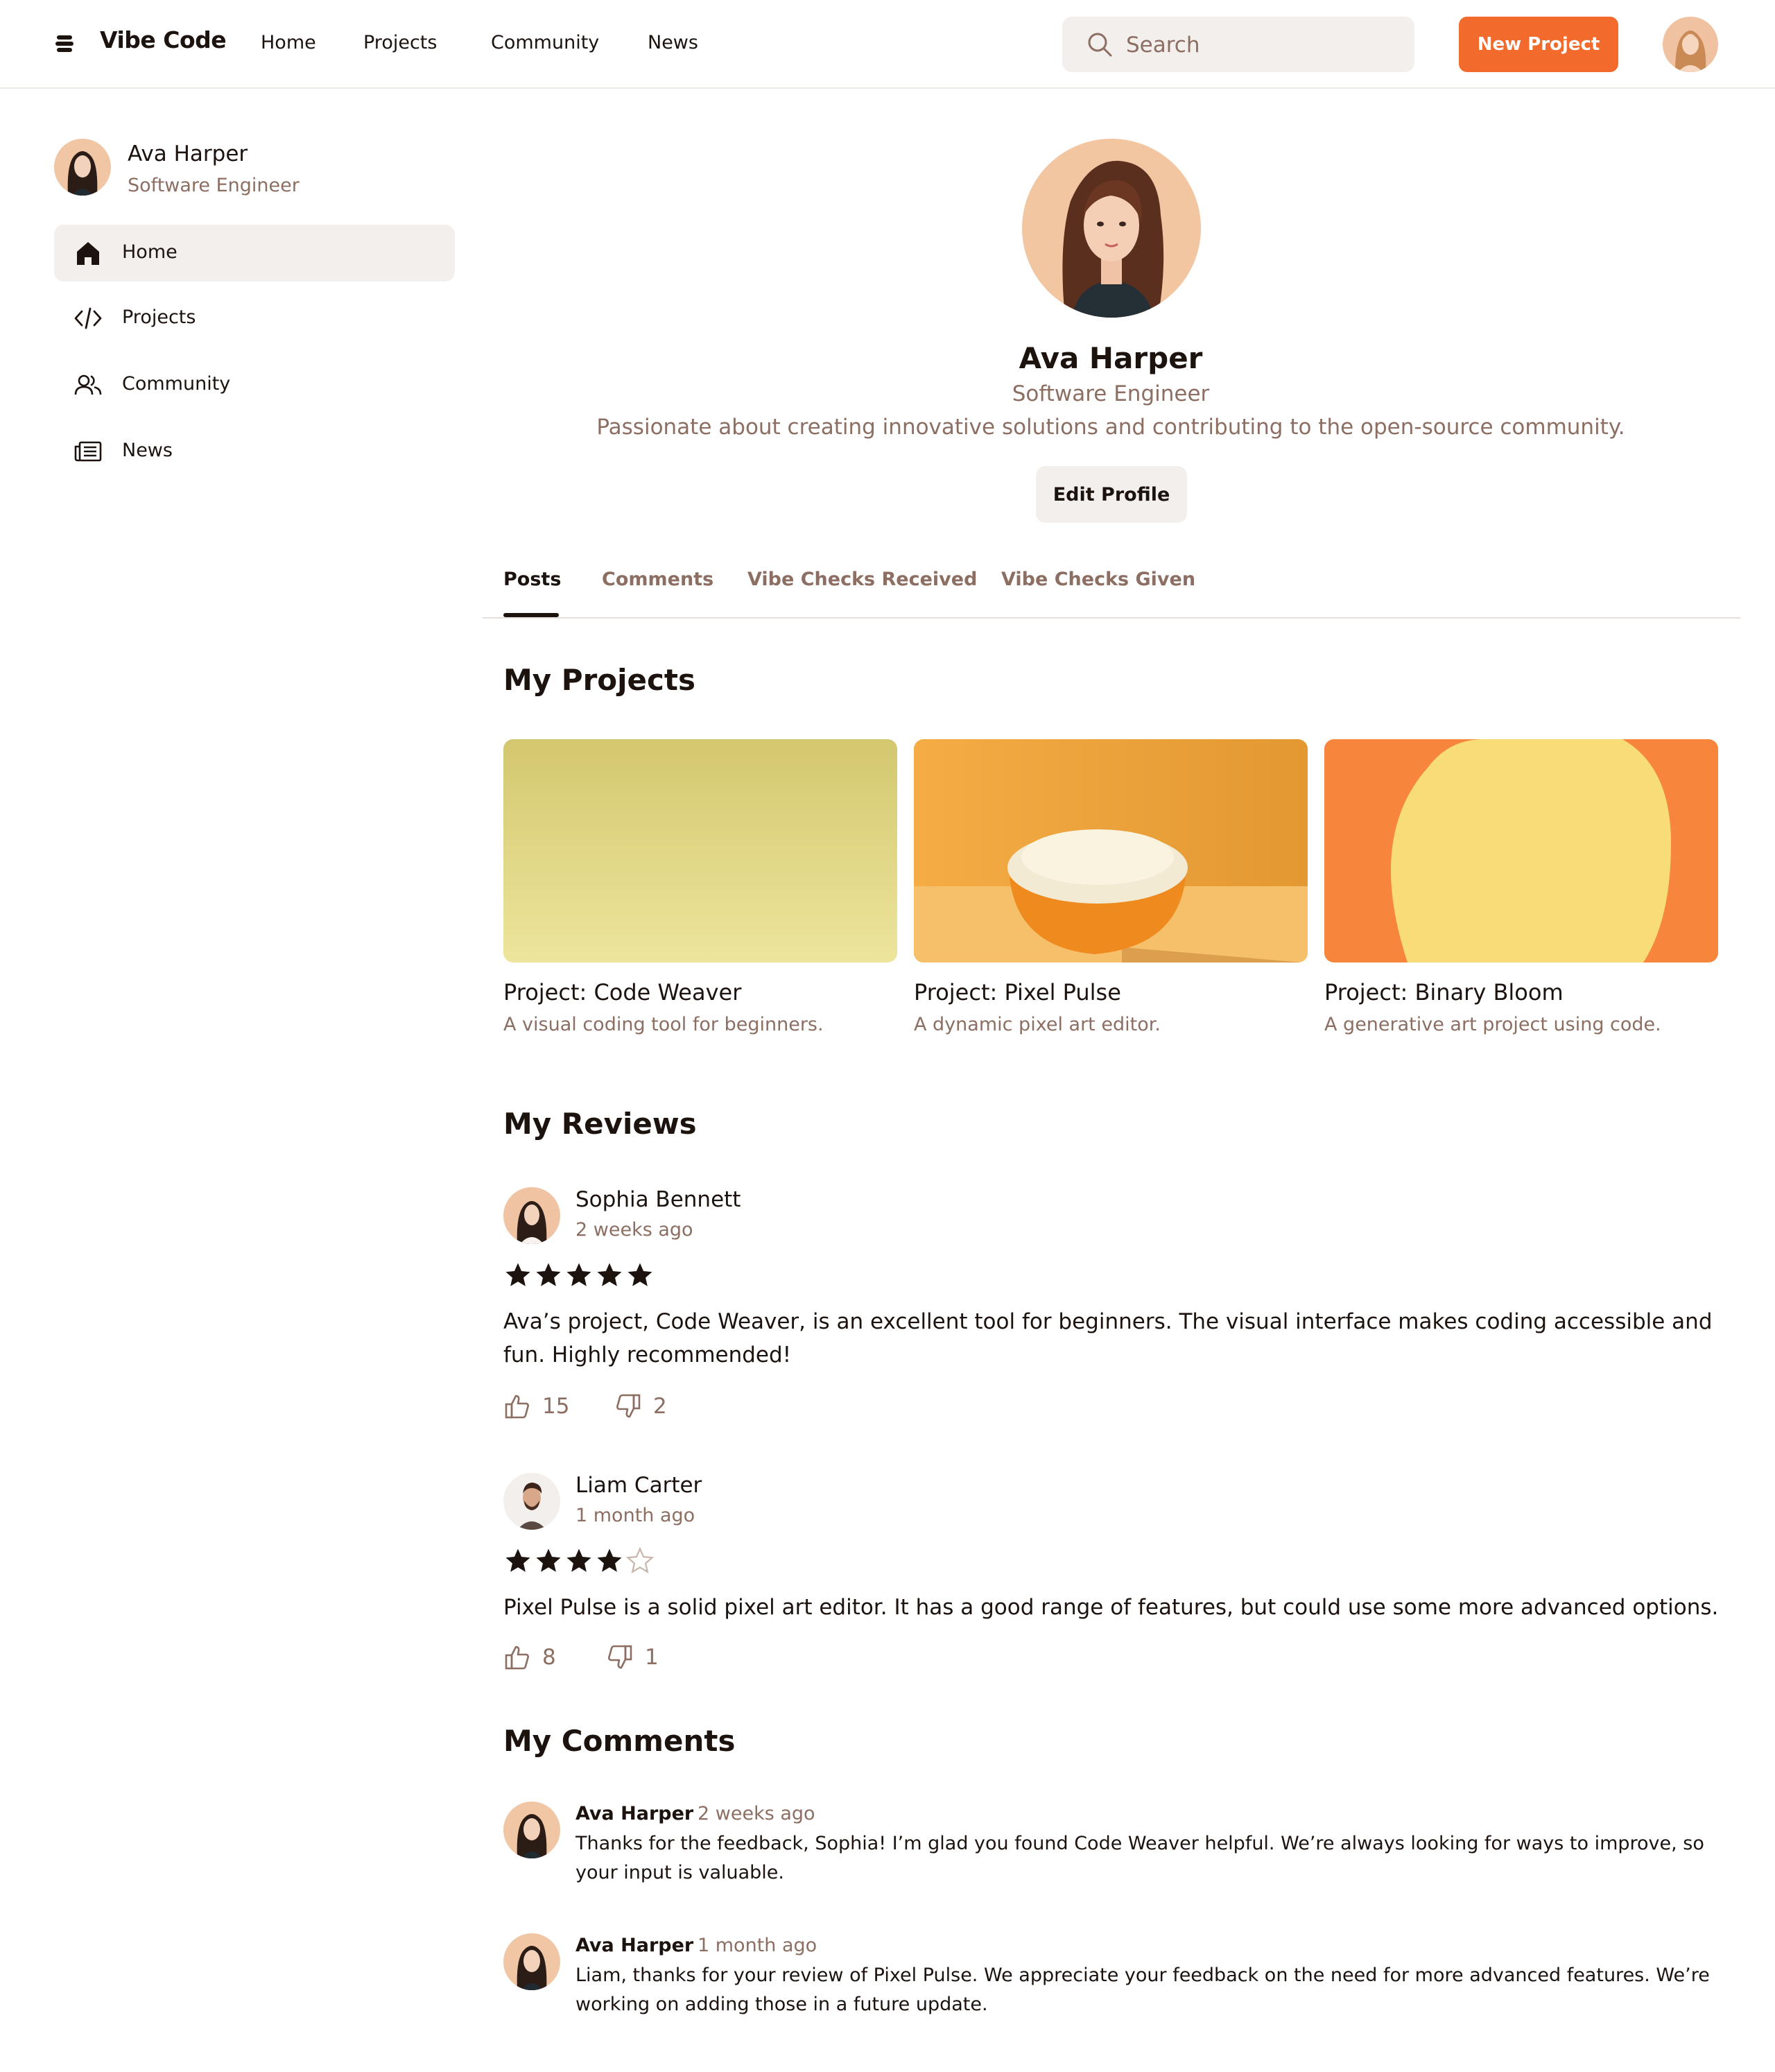 The image size is (1775, 2072). I want to click on tab-vibe-checks-received: Vibe Checks Received, so click(862, 579).